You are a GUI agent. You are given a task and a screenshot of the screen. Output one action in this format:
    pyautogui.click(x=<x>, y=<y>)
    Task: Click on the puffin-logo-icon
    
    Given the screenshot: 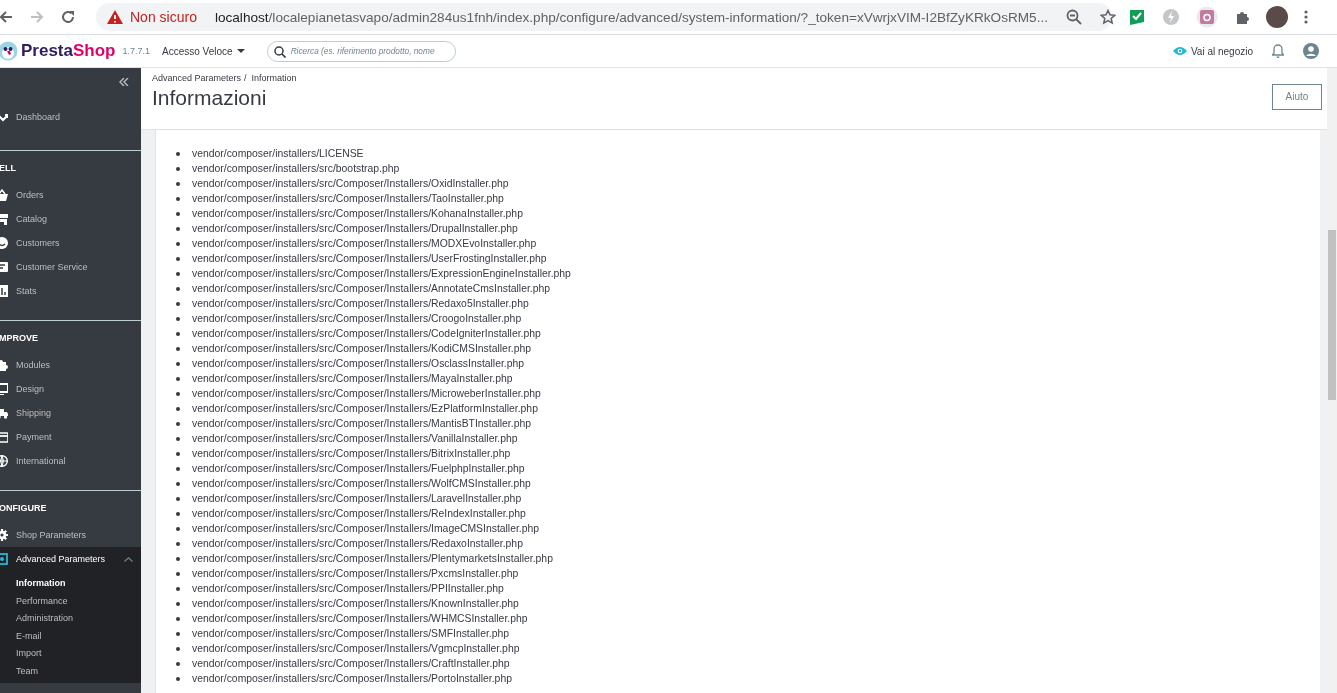 What is the action you would take?
    pyautogui.click(x=9, y=51)
    